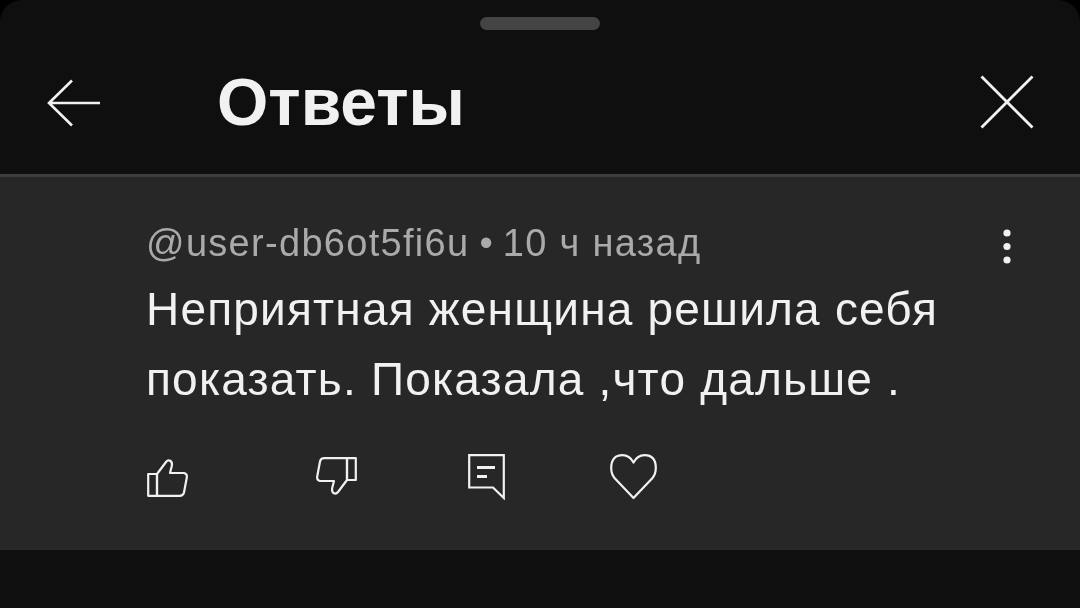  What do you see at coordinates (1007, 102) in the screenshot?
I see `close-icon` at bounding box center [1007, 102].